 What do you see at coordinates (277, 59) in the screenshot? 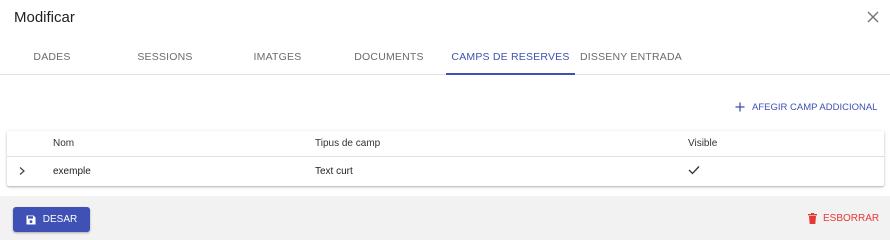
I see `tab-imatges: IMATGES` at bounding box center [277, 59].